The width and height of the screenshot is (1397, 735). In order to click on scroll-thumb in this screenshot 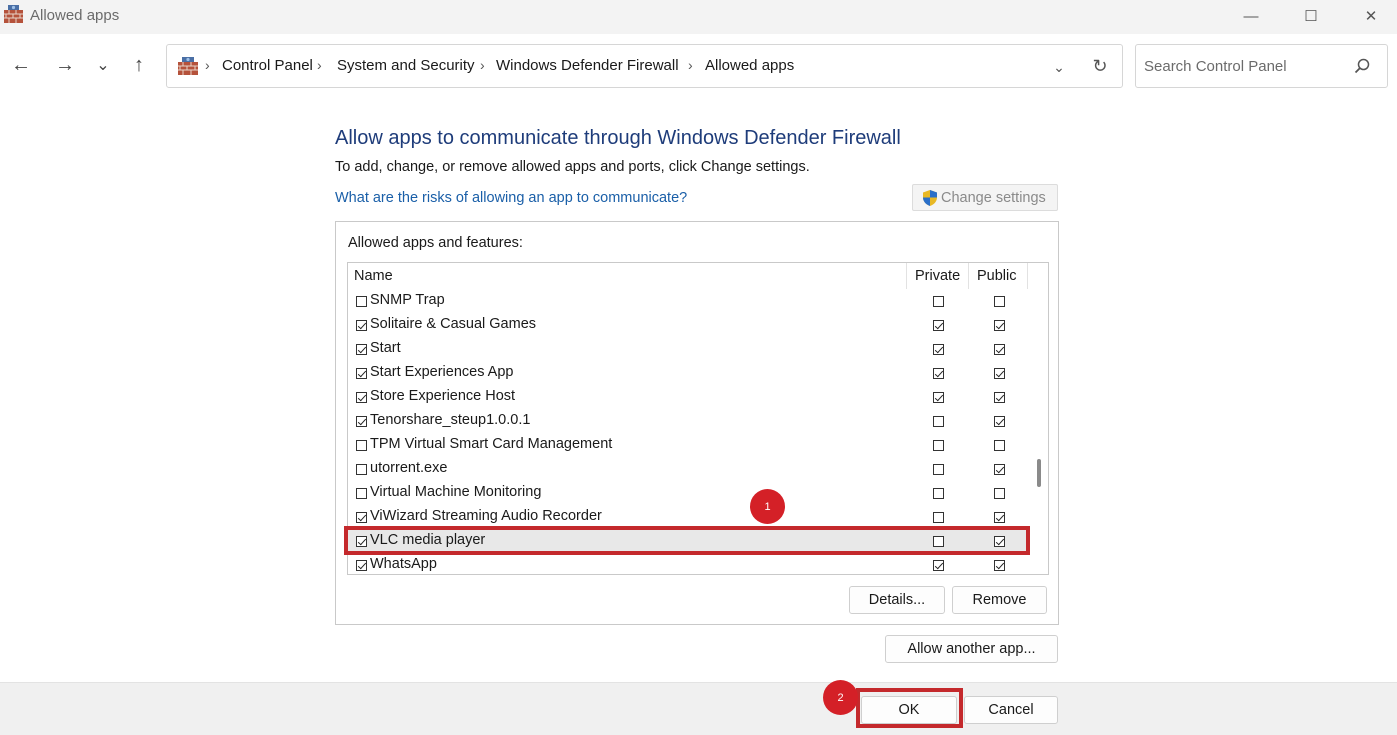, I will do `click(1039, 473)`.